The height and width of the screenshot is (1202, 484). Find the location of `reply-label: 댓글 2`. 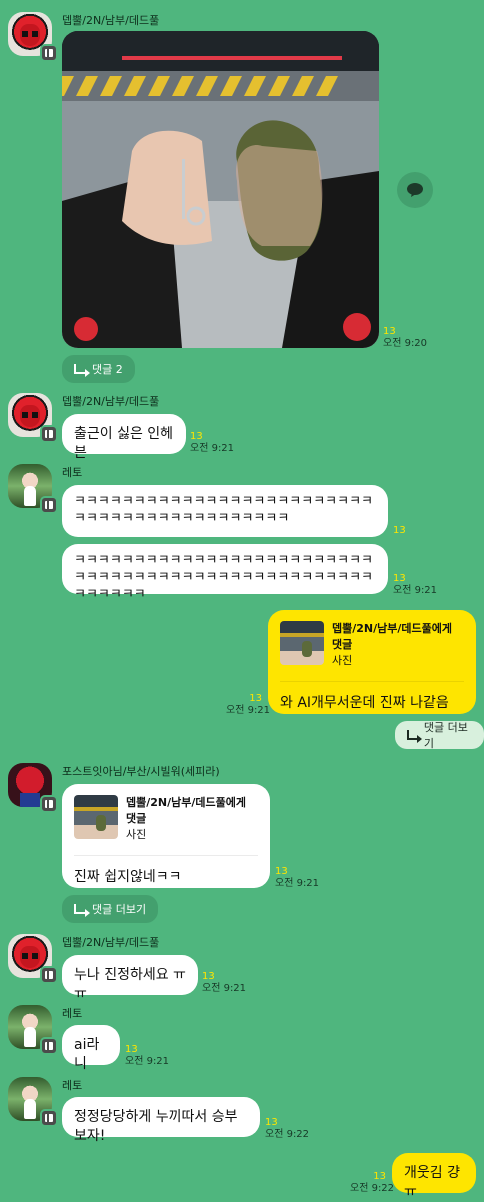

reply-label: 댓글 2 is located at coordinates (107, 369).